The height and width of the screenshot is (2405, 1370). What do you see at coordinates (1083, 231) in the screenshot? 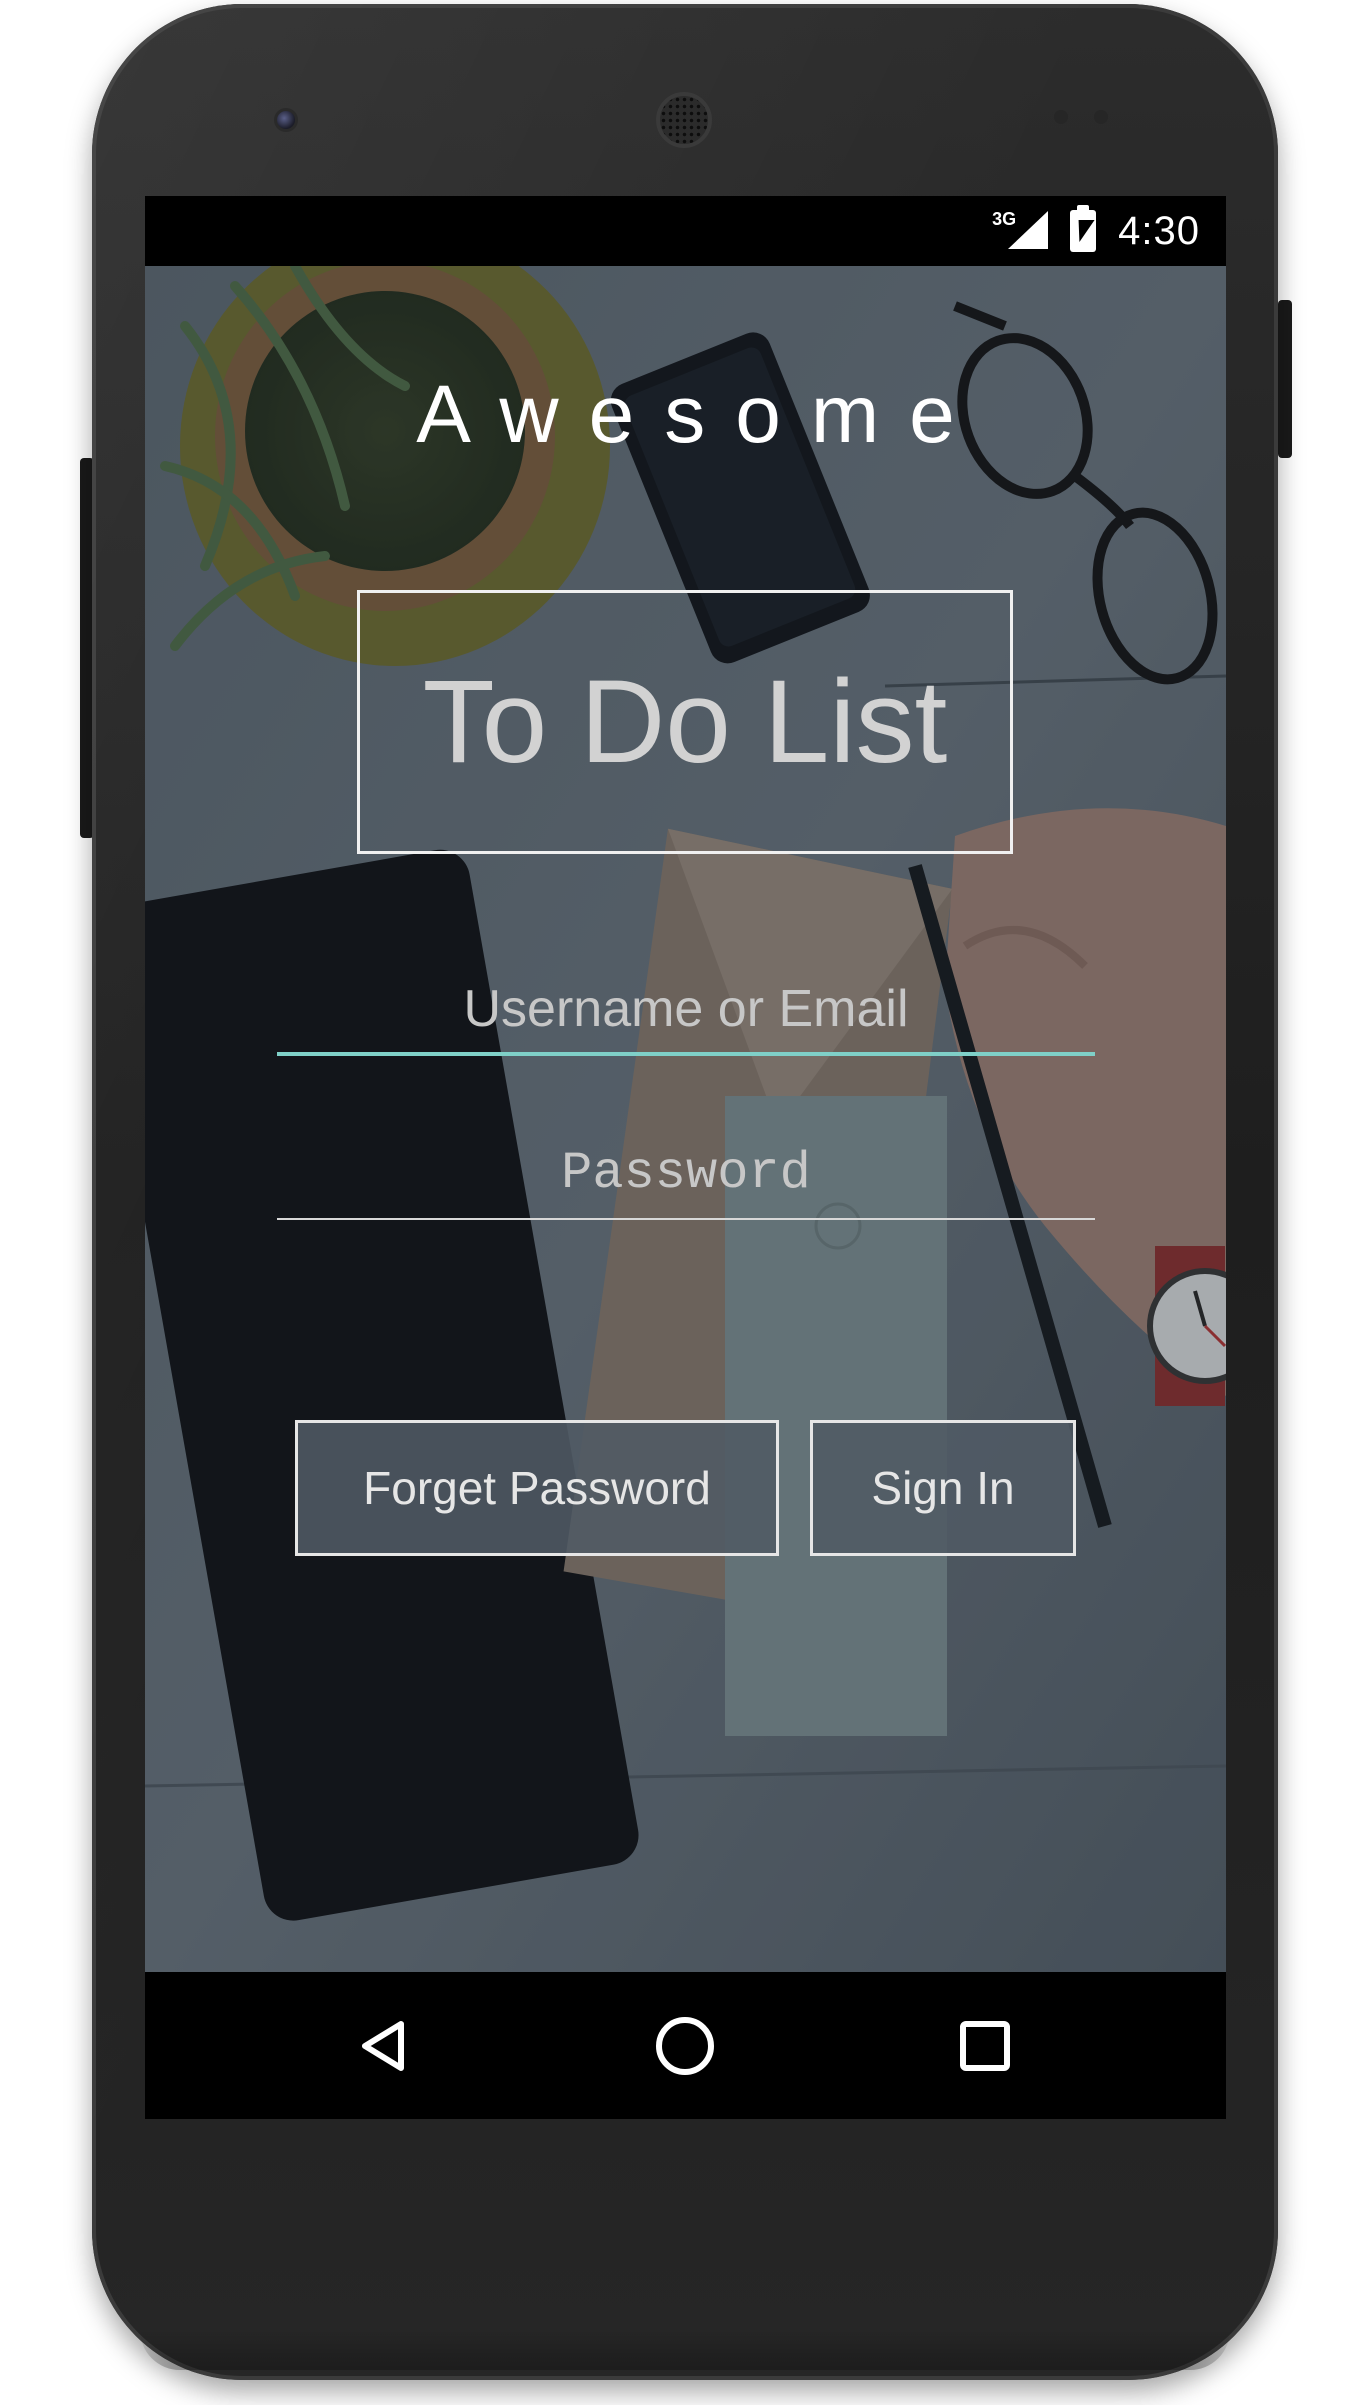
I see `charging-bolt` at bounding box center [1083, 231].